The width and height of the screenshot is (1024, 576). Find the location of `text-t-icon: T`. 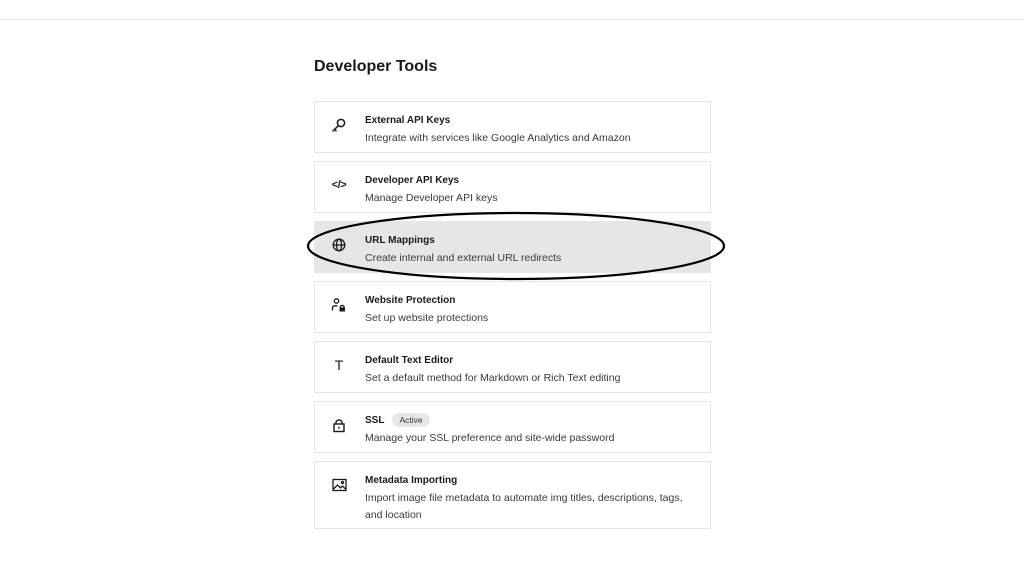

text-t-icon: T is located at coordinates (339, 365).